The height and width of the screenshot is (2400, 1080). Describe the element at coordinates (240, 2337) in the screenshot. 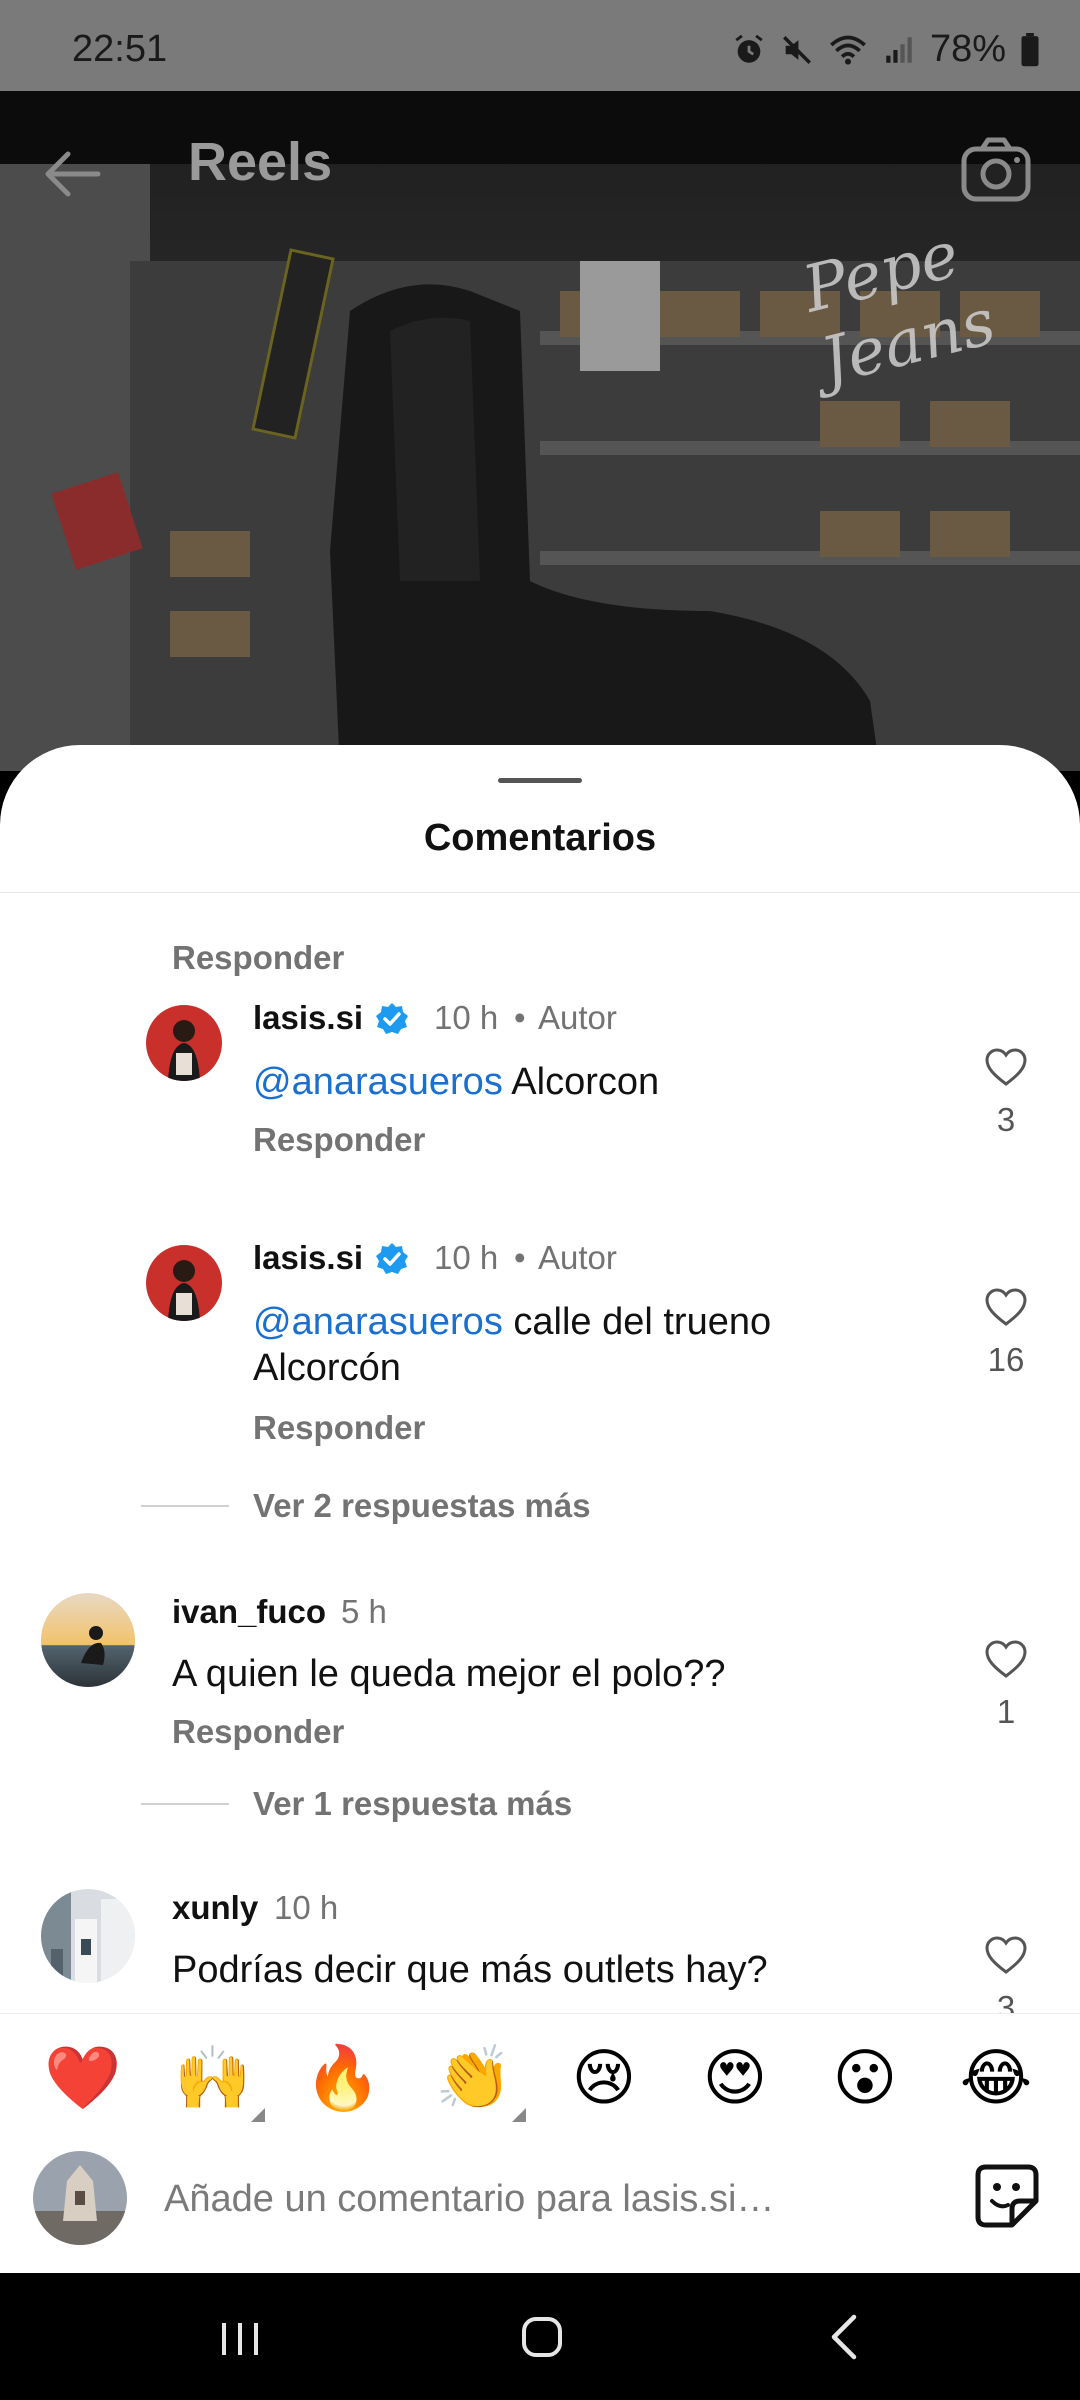

I see `recent-apps-icon` at that location.